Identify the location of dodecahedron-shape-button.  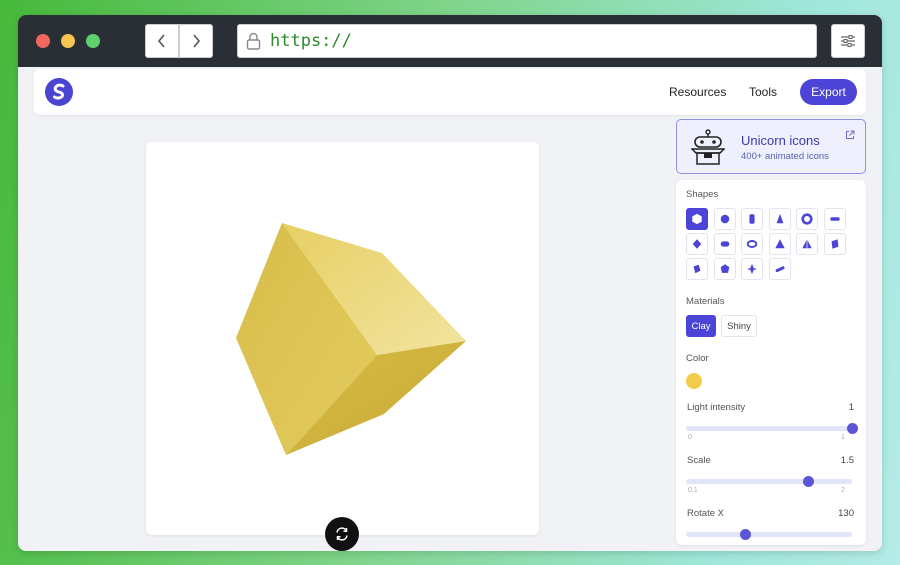
(724, 269).